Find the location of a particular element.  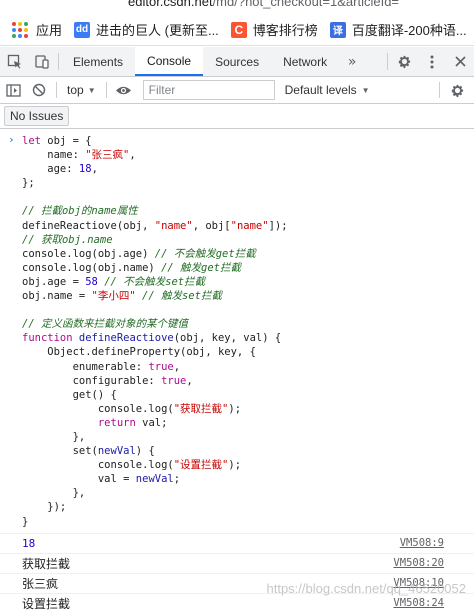

inspect-element-icon is located at coordinates (14, 61).